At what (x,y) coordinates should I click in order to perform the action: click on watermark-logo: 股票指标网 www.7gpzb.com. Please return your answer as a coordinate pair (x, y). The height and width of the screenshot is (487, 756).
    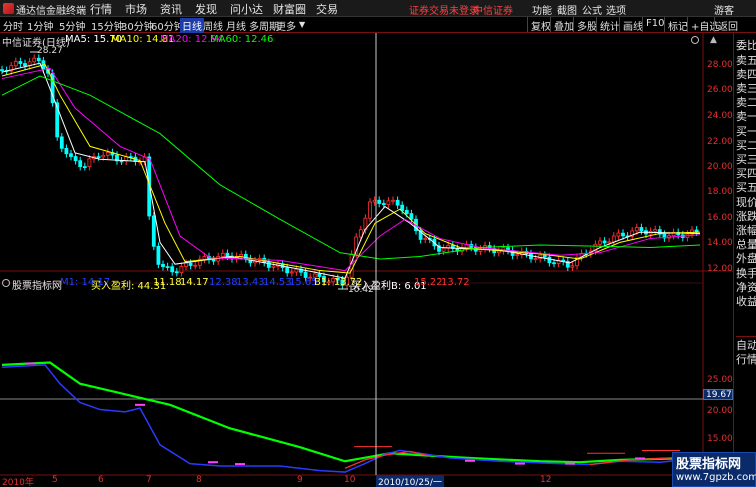
    Looking at the image, I should click on (714, 469).